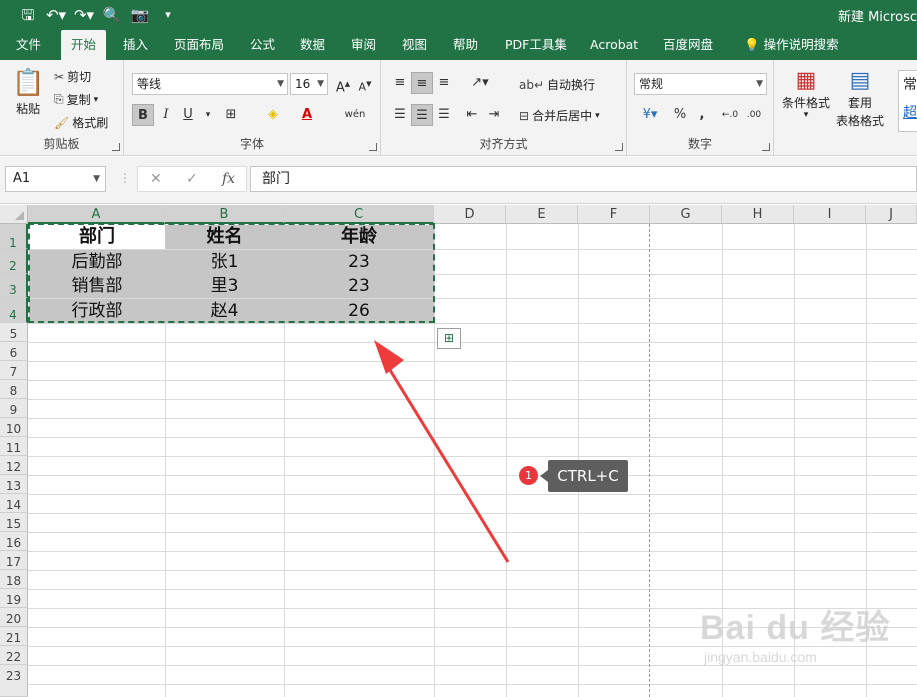 The height and width of the screenshot is (697, 917). I want to click on tab-acrobat: Acrobat, so click(614, 45).